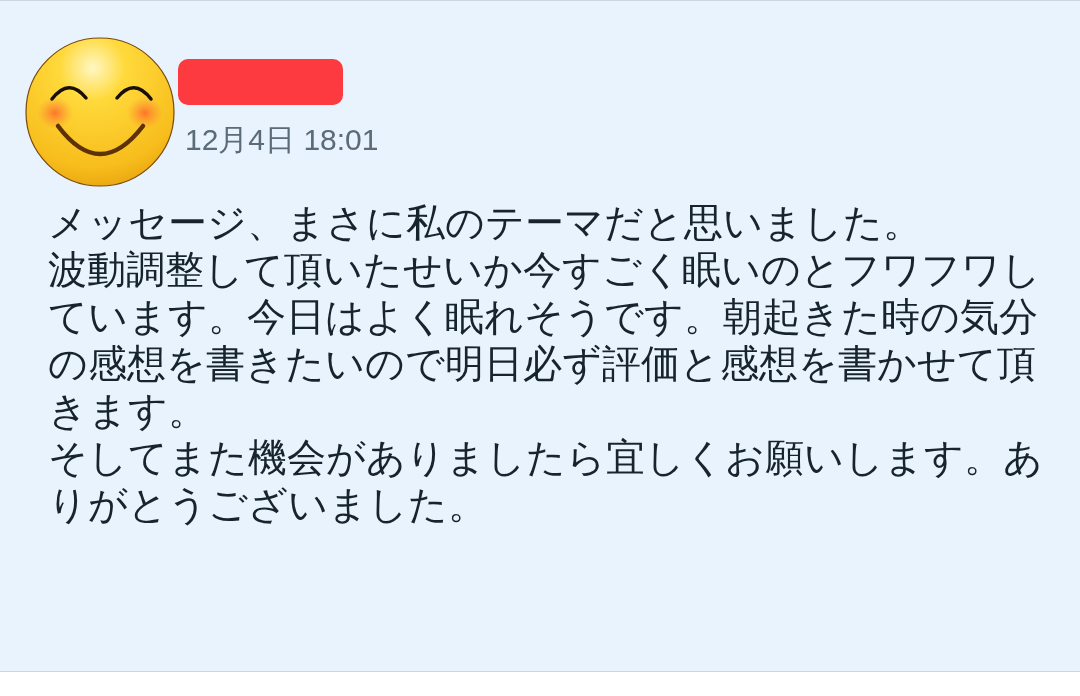  What do you see at coordinates (485, 222) in the screenshot?
I see `message-text: メッセージ、まさに私のテーマだと思いました。` at bounding box center [485, 222].